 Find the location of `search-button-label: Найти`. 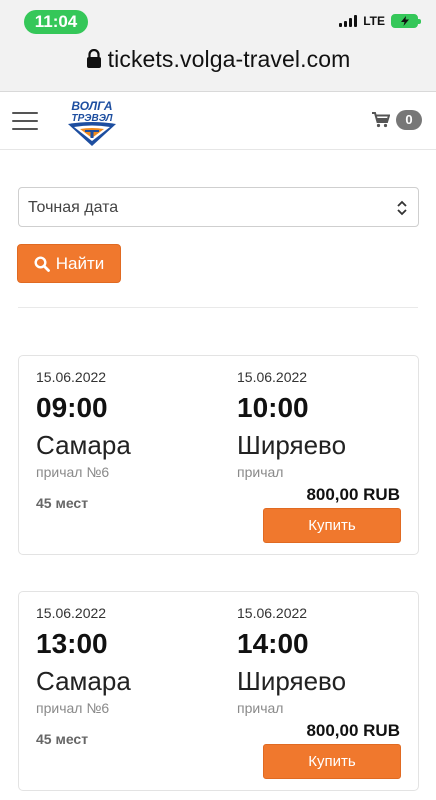

search-button-label: Найти is located at coordinates (80, 263).